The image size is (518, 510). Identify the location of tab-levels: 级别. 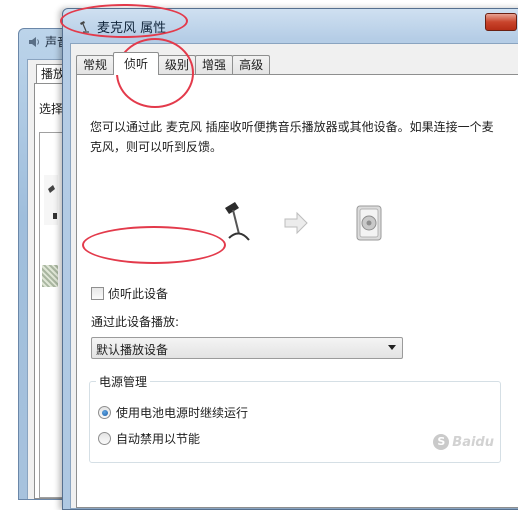
(177, 65).